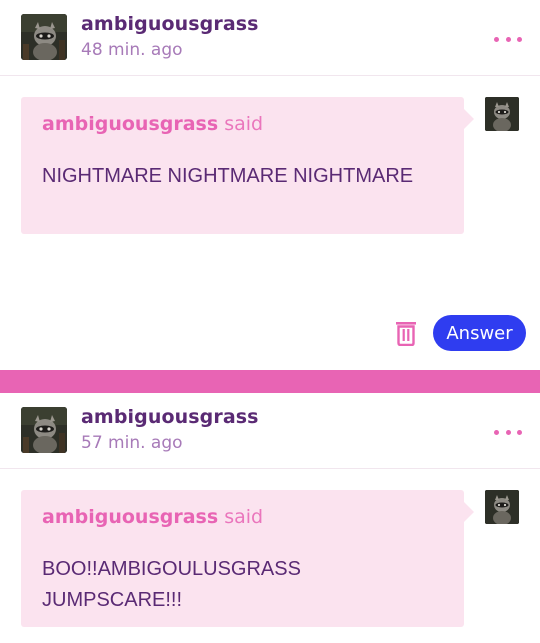 This screenshot has width=540, height=643. What do you see at coordinates (171, 584) in the screenshot?
I see `question-text: BOO!!AMBIGOULUSGRASS JUMPSCARE!!!` at bounding box center [171, 584].